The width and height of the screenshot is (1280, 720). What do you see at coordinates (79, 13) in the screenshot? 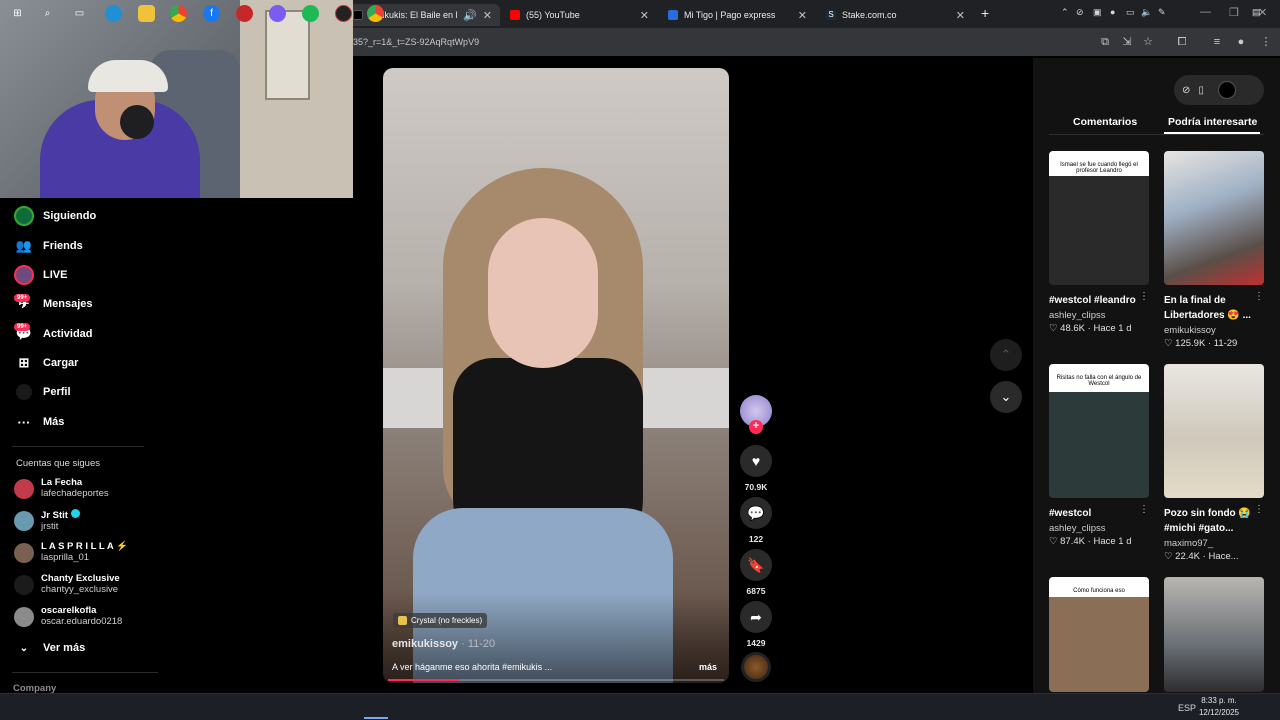
I see `task-view-icon: ▭` at bounding box center [79, 13].